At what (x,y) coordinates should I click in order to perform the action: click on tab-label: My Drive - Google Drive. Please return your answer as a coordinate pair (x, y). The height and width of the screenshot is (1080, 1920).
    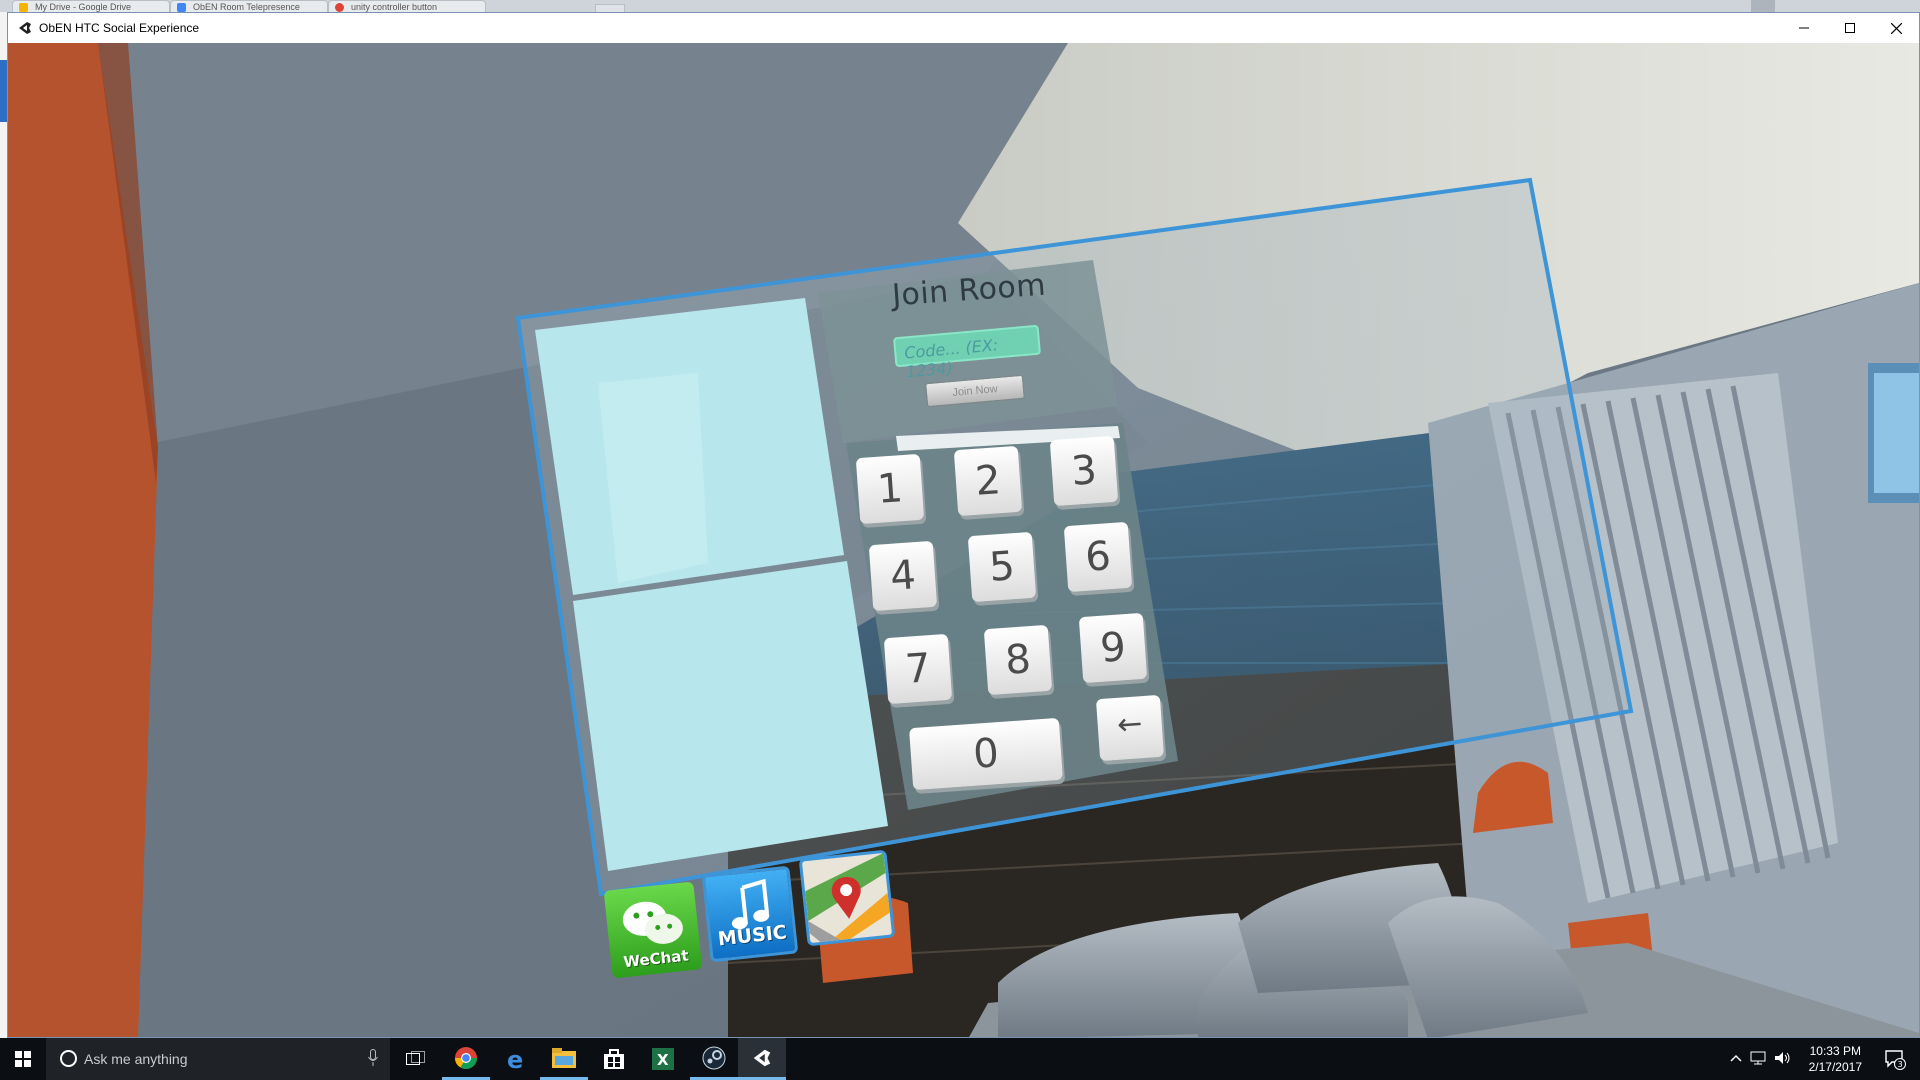
    Looking at the image, I should click on (83, 7).